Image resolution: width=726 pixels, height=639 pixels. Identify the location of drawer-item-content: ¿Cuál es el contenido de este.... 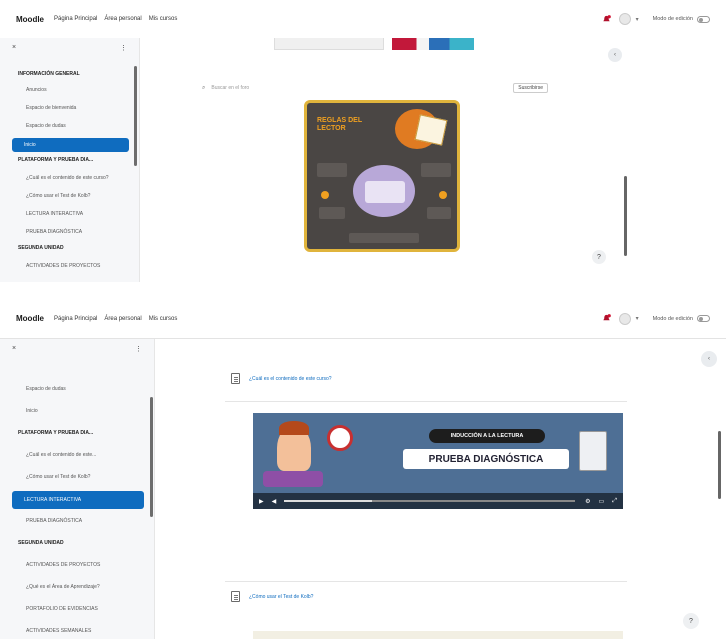
(75, 455).